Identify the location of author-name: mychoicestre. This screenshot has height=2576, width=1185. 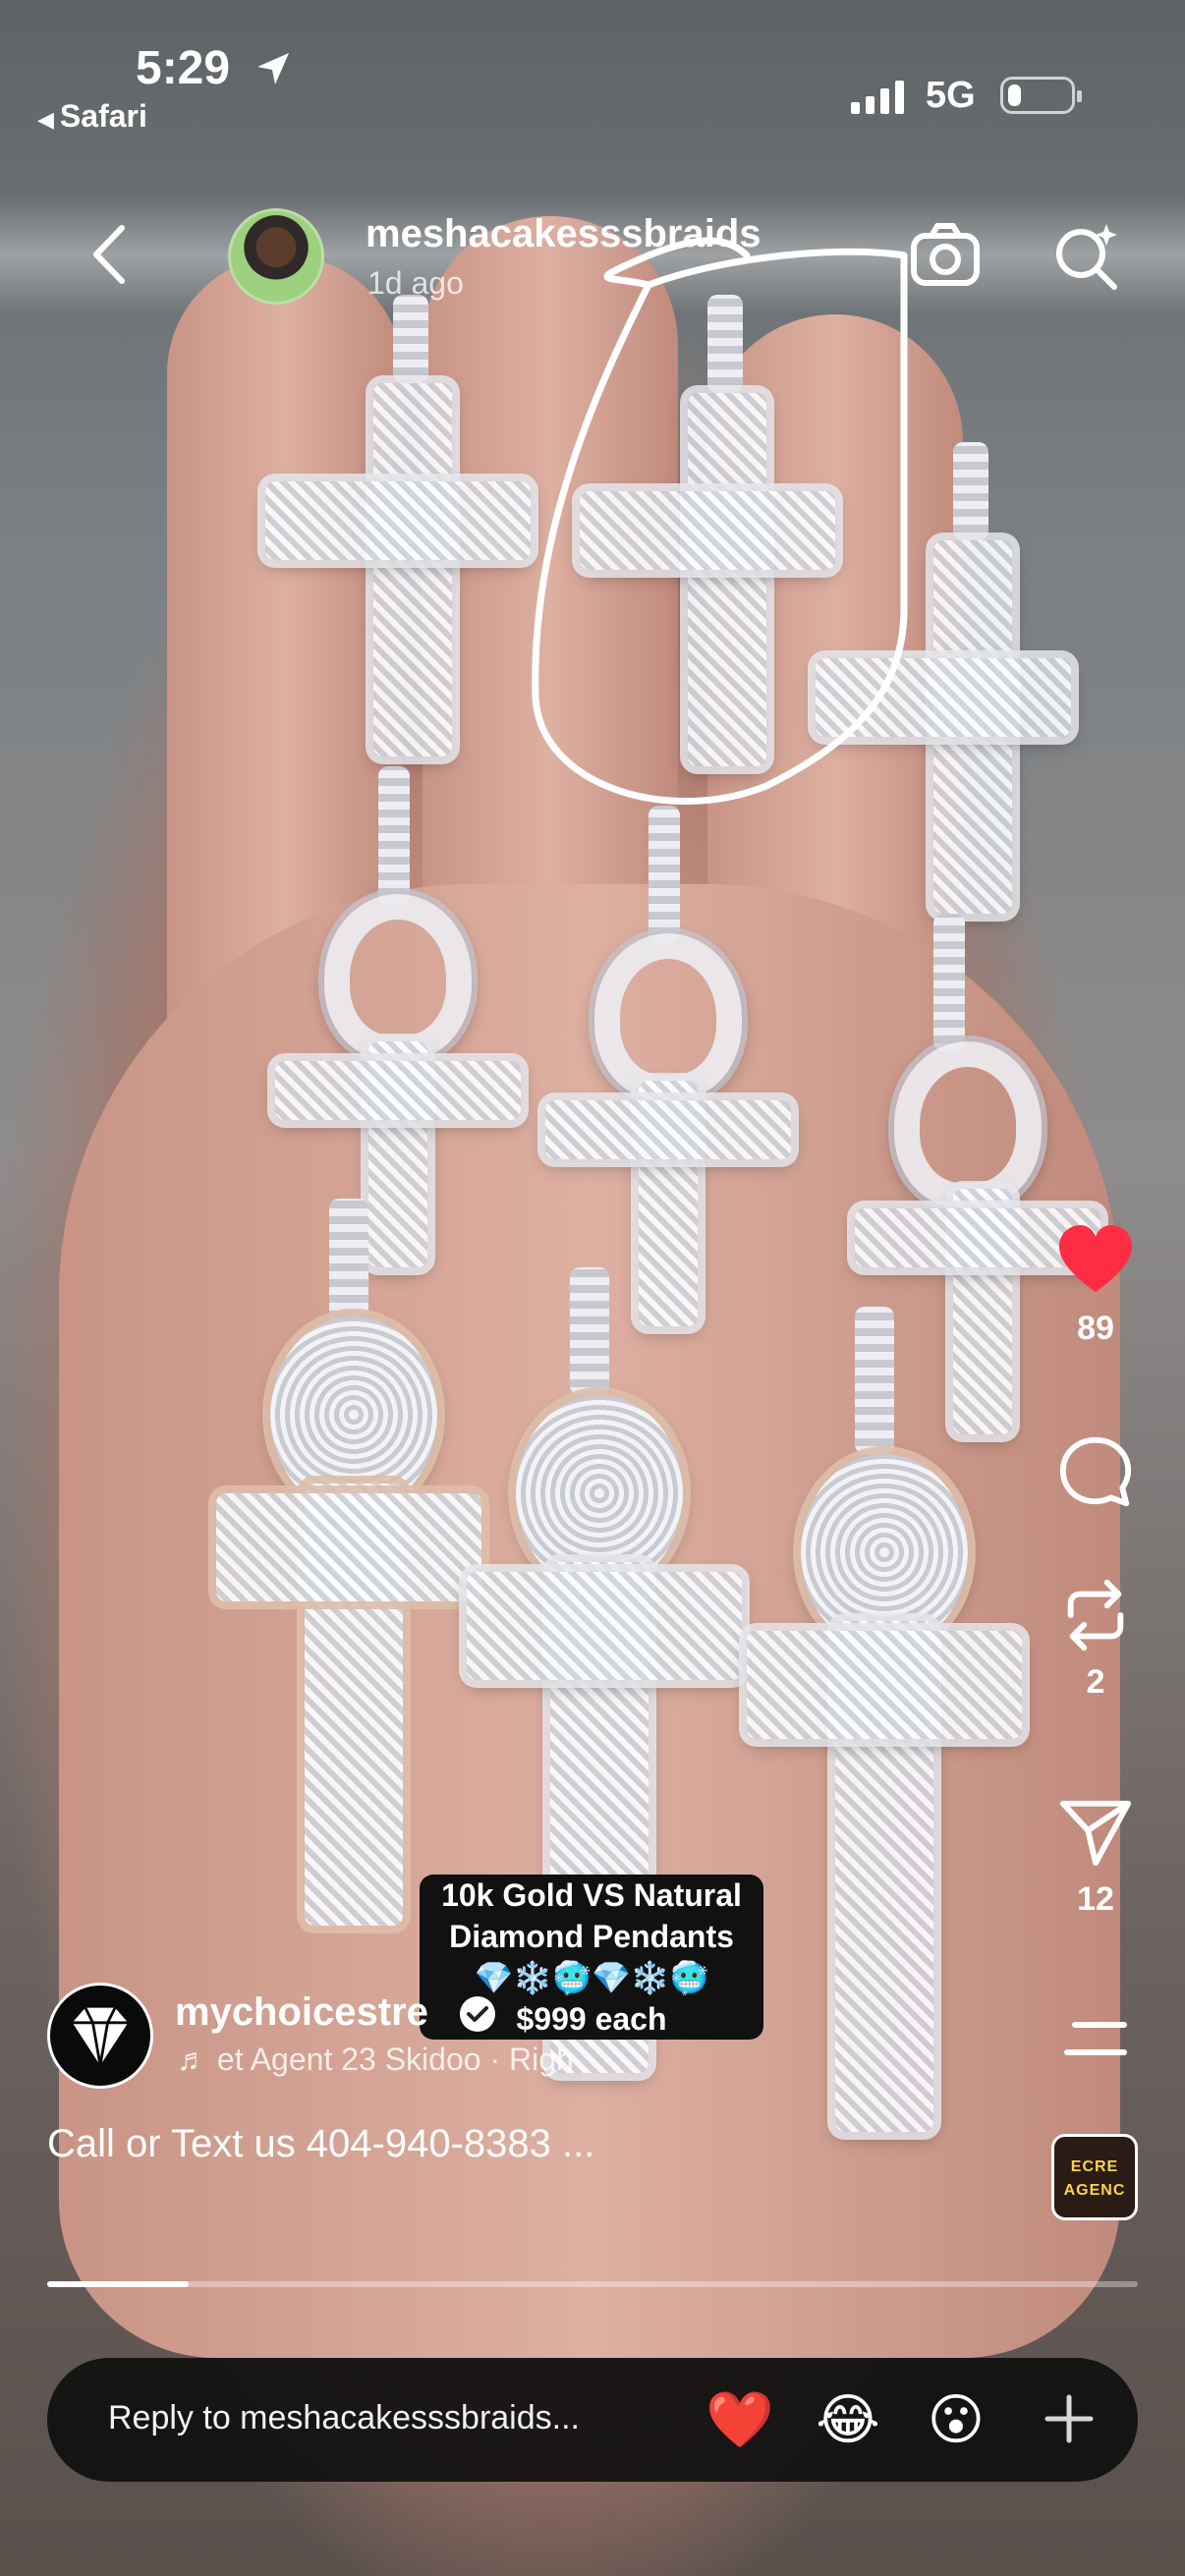
(302, 2012).